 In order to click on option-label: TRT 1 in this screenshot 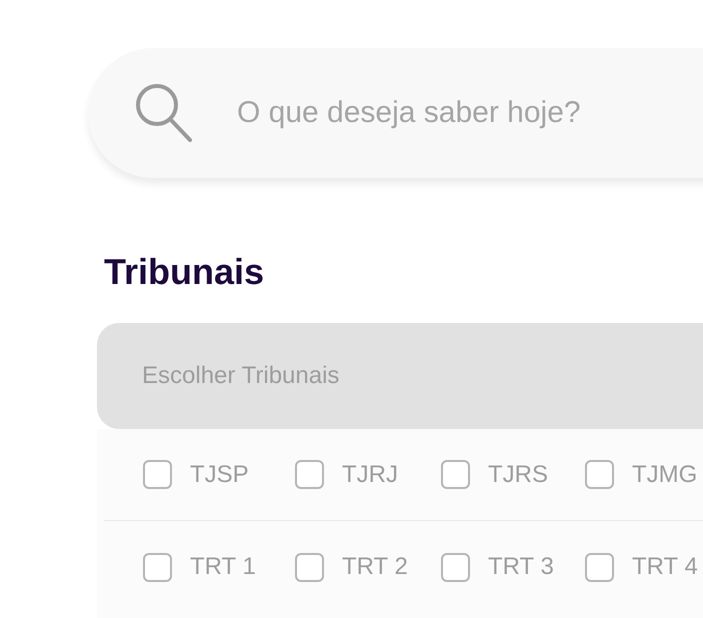, I will do `click(223, 567)`.